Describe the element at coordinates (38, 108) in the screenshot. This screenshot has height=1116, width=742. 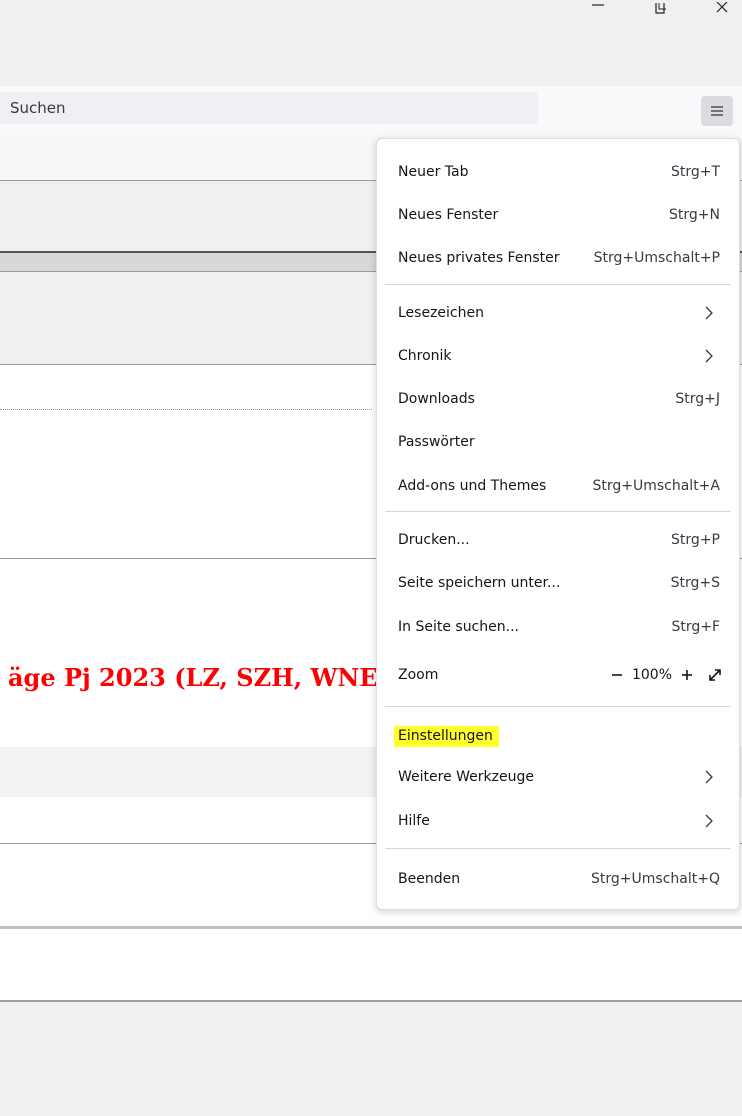
I see `search-placeholder: Suchen` at that location.